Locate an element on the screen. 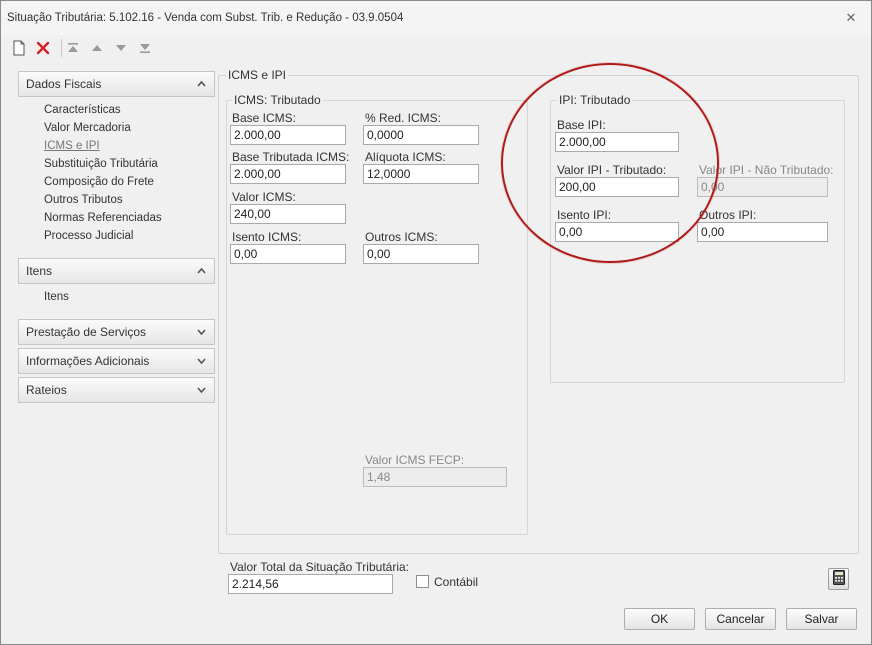  ok-button: OK is located at coordinates (659, 619).